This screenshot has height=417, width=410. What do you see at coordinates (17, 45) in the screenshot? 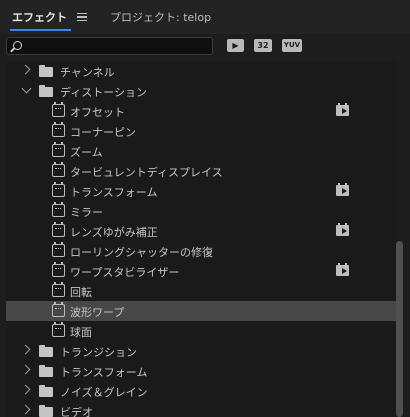
I see `search-icon` at bounding box center [17, 45].